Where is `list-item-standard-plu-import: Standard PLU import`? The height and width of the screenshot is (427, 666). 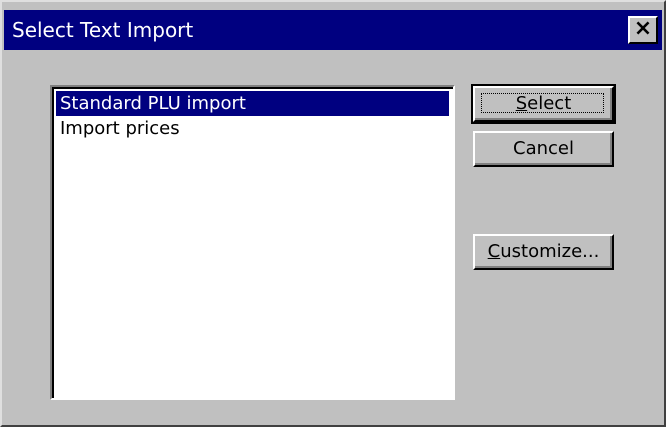
list-item-standard-plu-import: Standard PLU import is located at coordinates (252, 103).